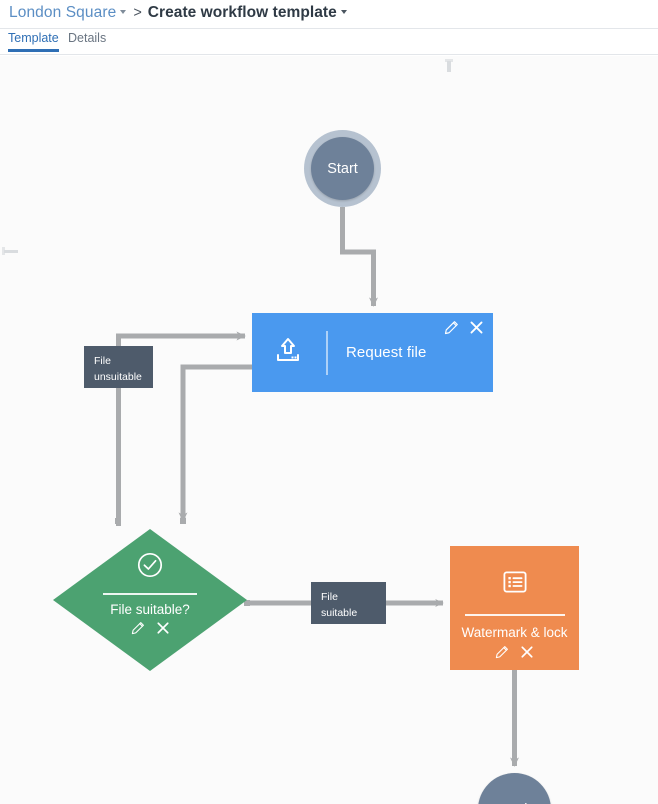 The height and width of the screenshot is (804, 658). Describe the element at coordinates (215, 443) in the screenshot. I see `edge-request-to-decision` at that location.